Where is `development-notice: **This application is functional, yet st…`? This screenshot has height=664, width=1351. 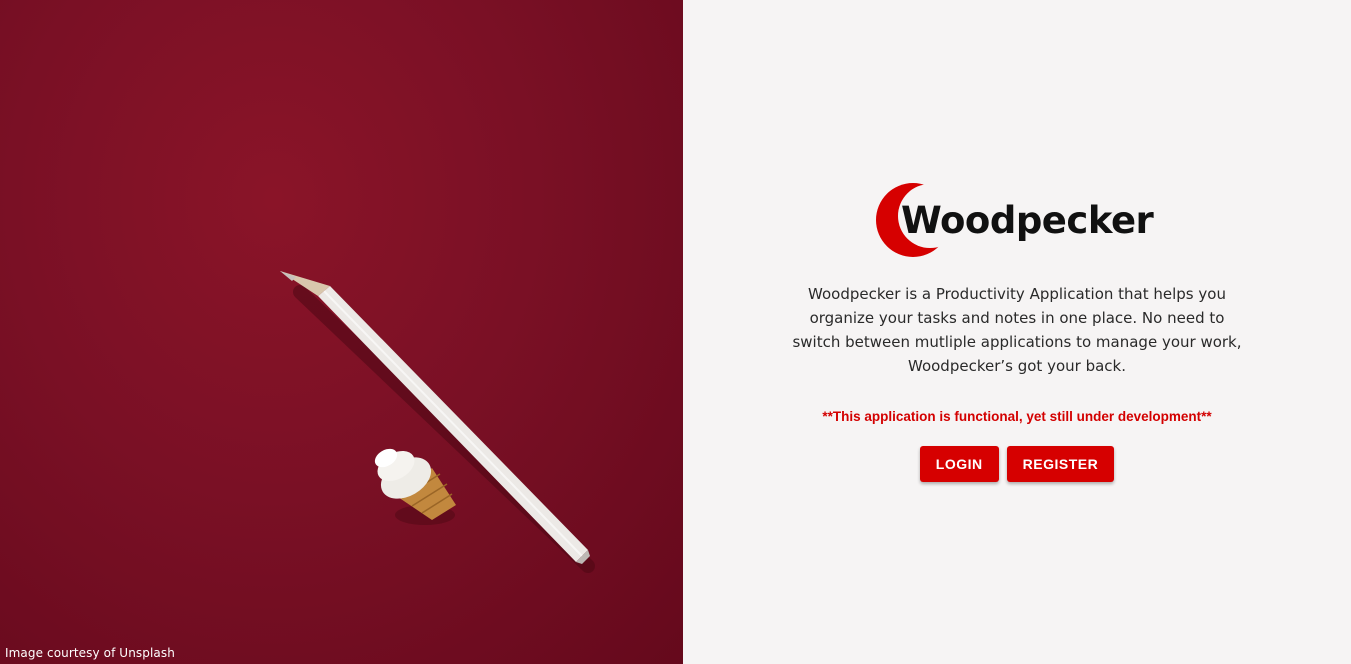 development-notice: **This application is functional, yet st… is located at coordinates (1017, 416).